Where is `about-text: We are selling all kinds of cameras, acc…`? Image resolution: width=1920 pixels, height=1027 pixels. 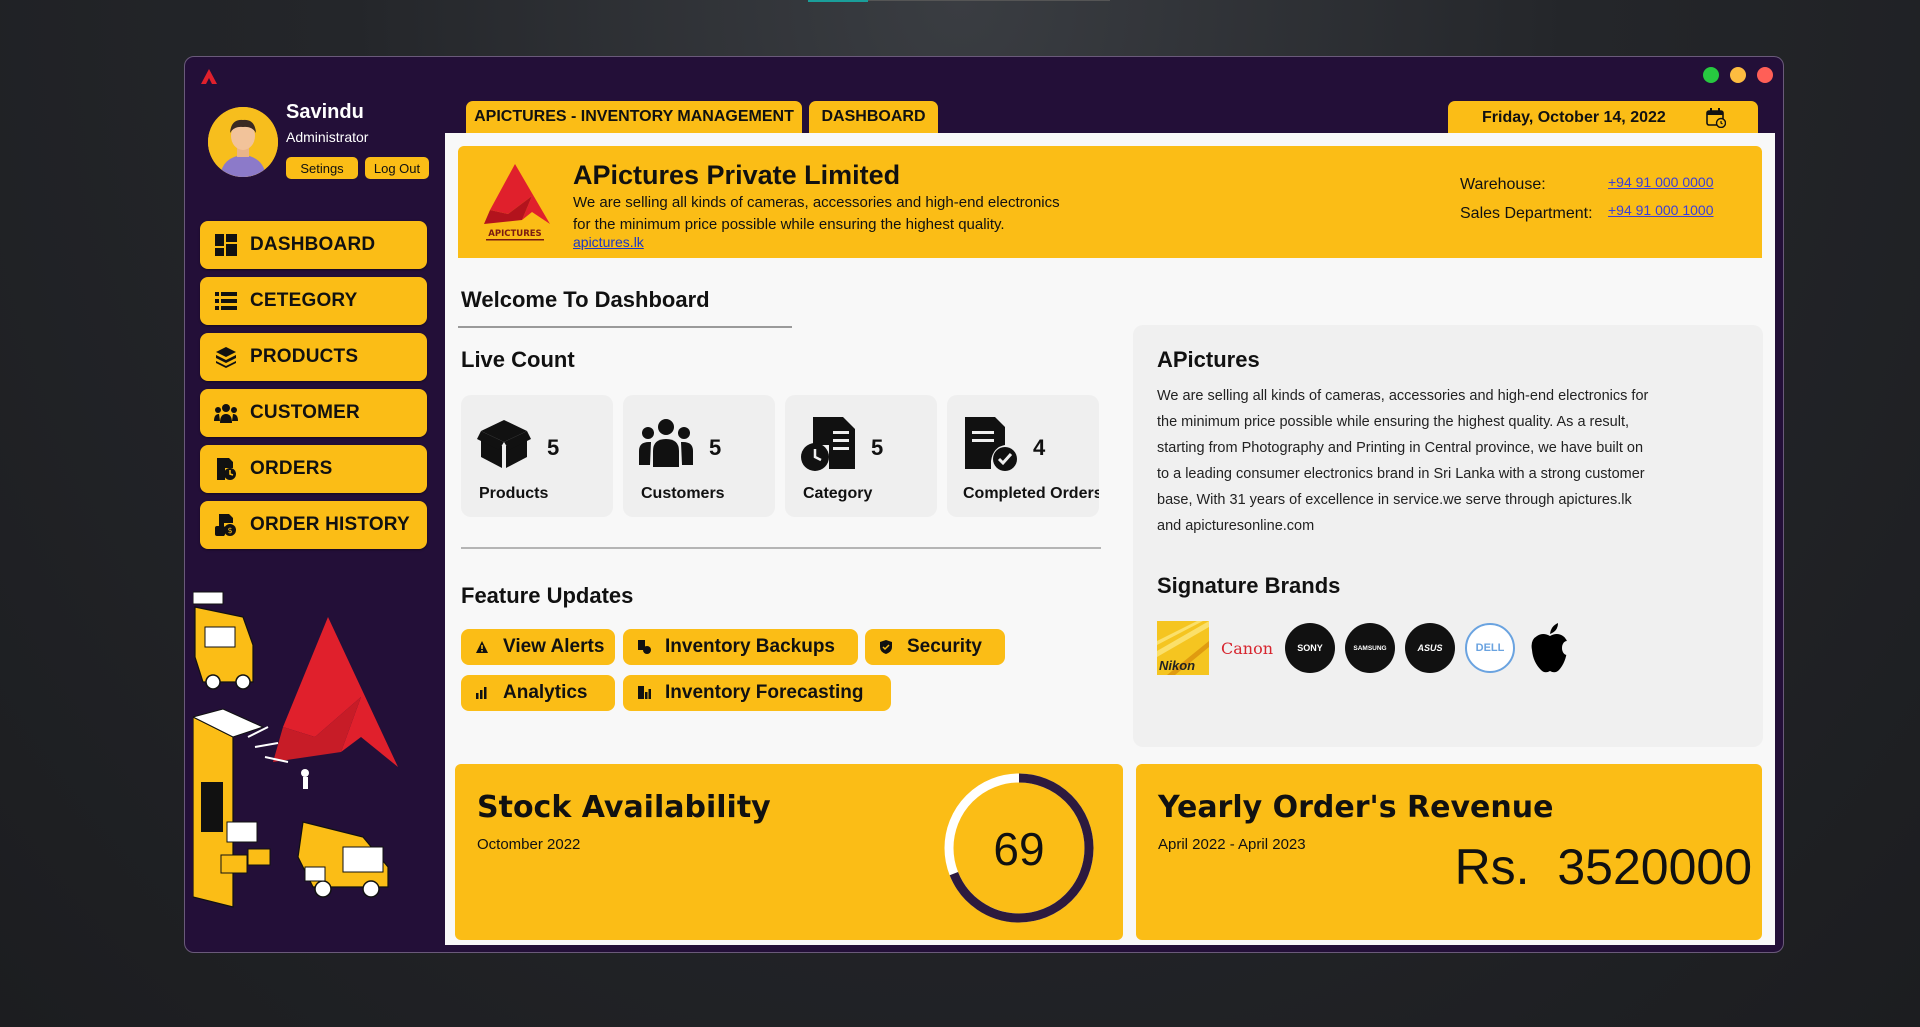
about-text: We are selling all kinds of cameras, acc… is located at coordinates (1403, 461).